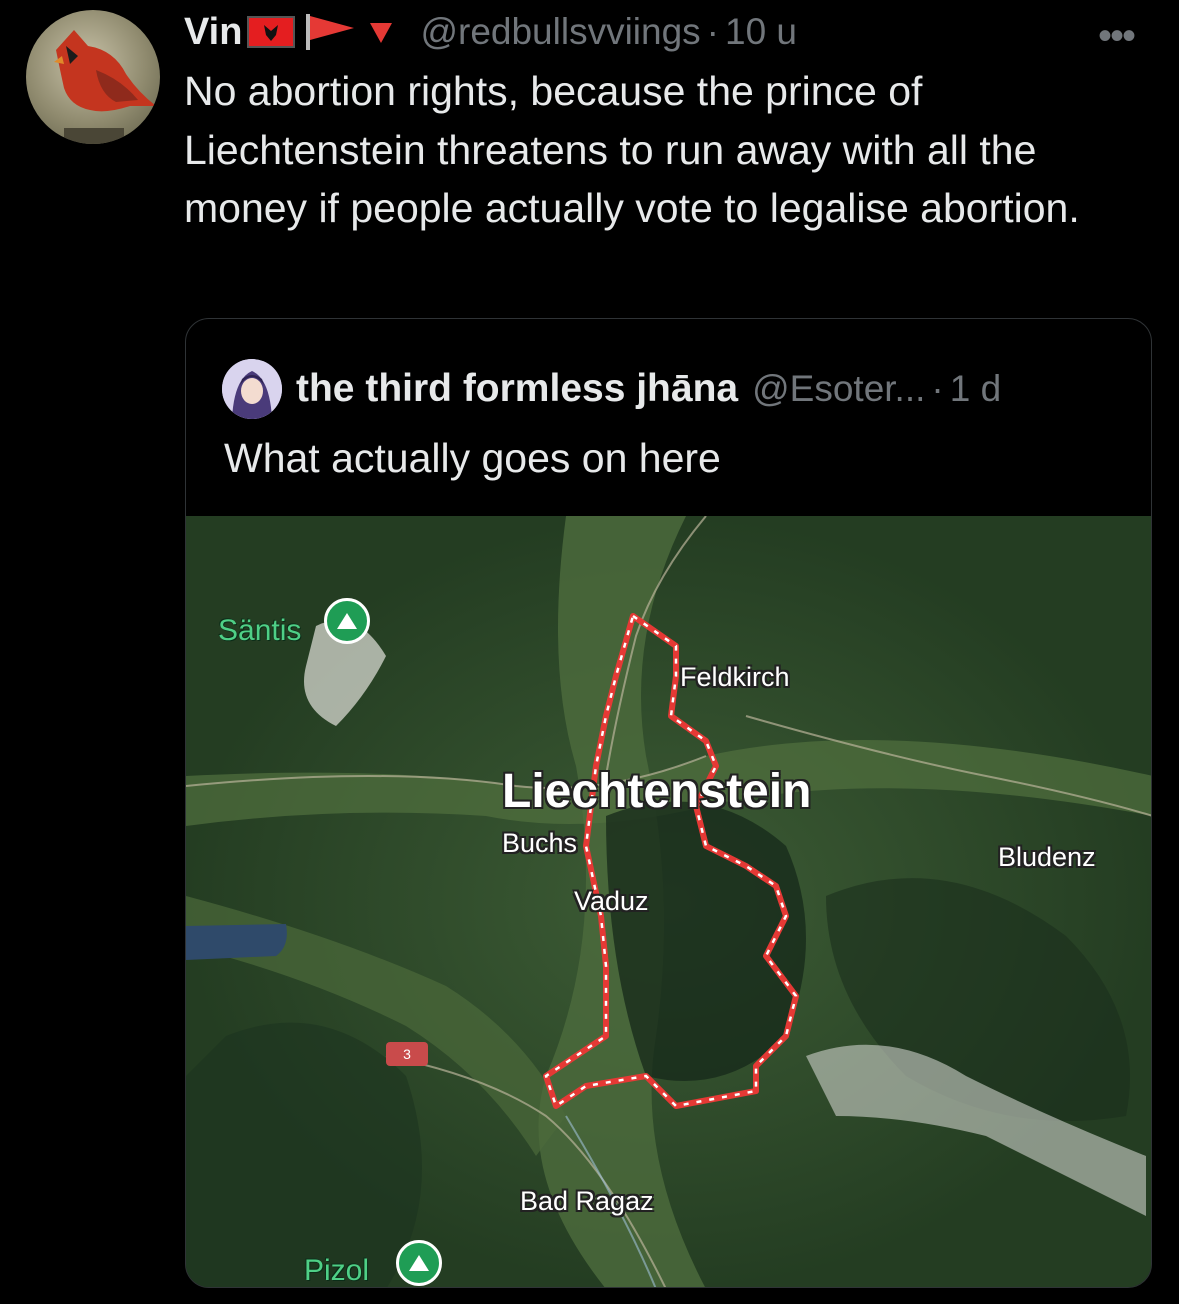 The height and width of the screenshot is (1304, 1179). What do you see at coordinates (975, 389) in the screenshot?
I see `quoted-tweet-timestamp: 1 d` at bounding box center [975, 389].